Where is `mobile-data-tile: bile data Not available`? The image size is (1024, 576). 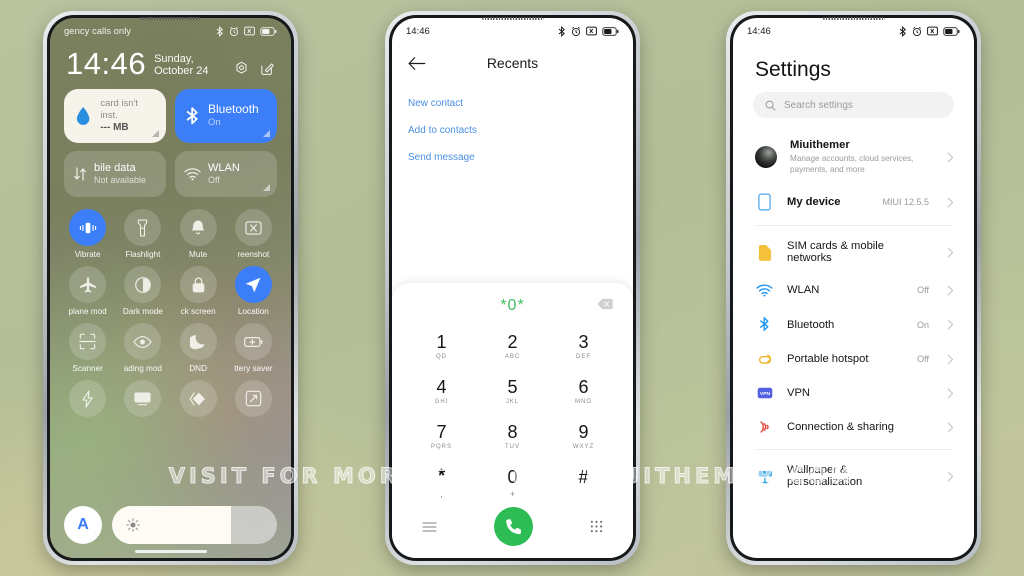 mobile-data-tile: bile data Not available is located at coordinates (115, 174).